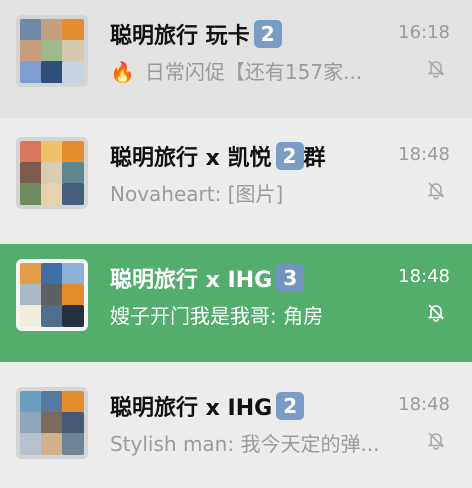  Describe the element at coordinates (180, 36) in the screenshot. I see `chat-title-text: 聪明旅行 玩卡` at that location.